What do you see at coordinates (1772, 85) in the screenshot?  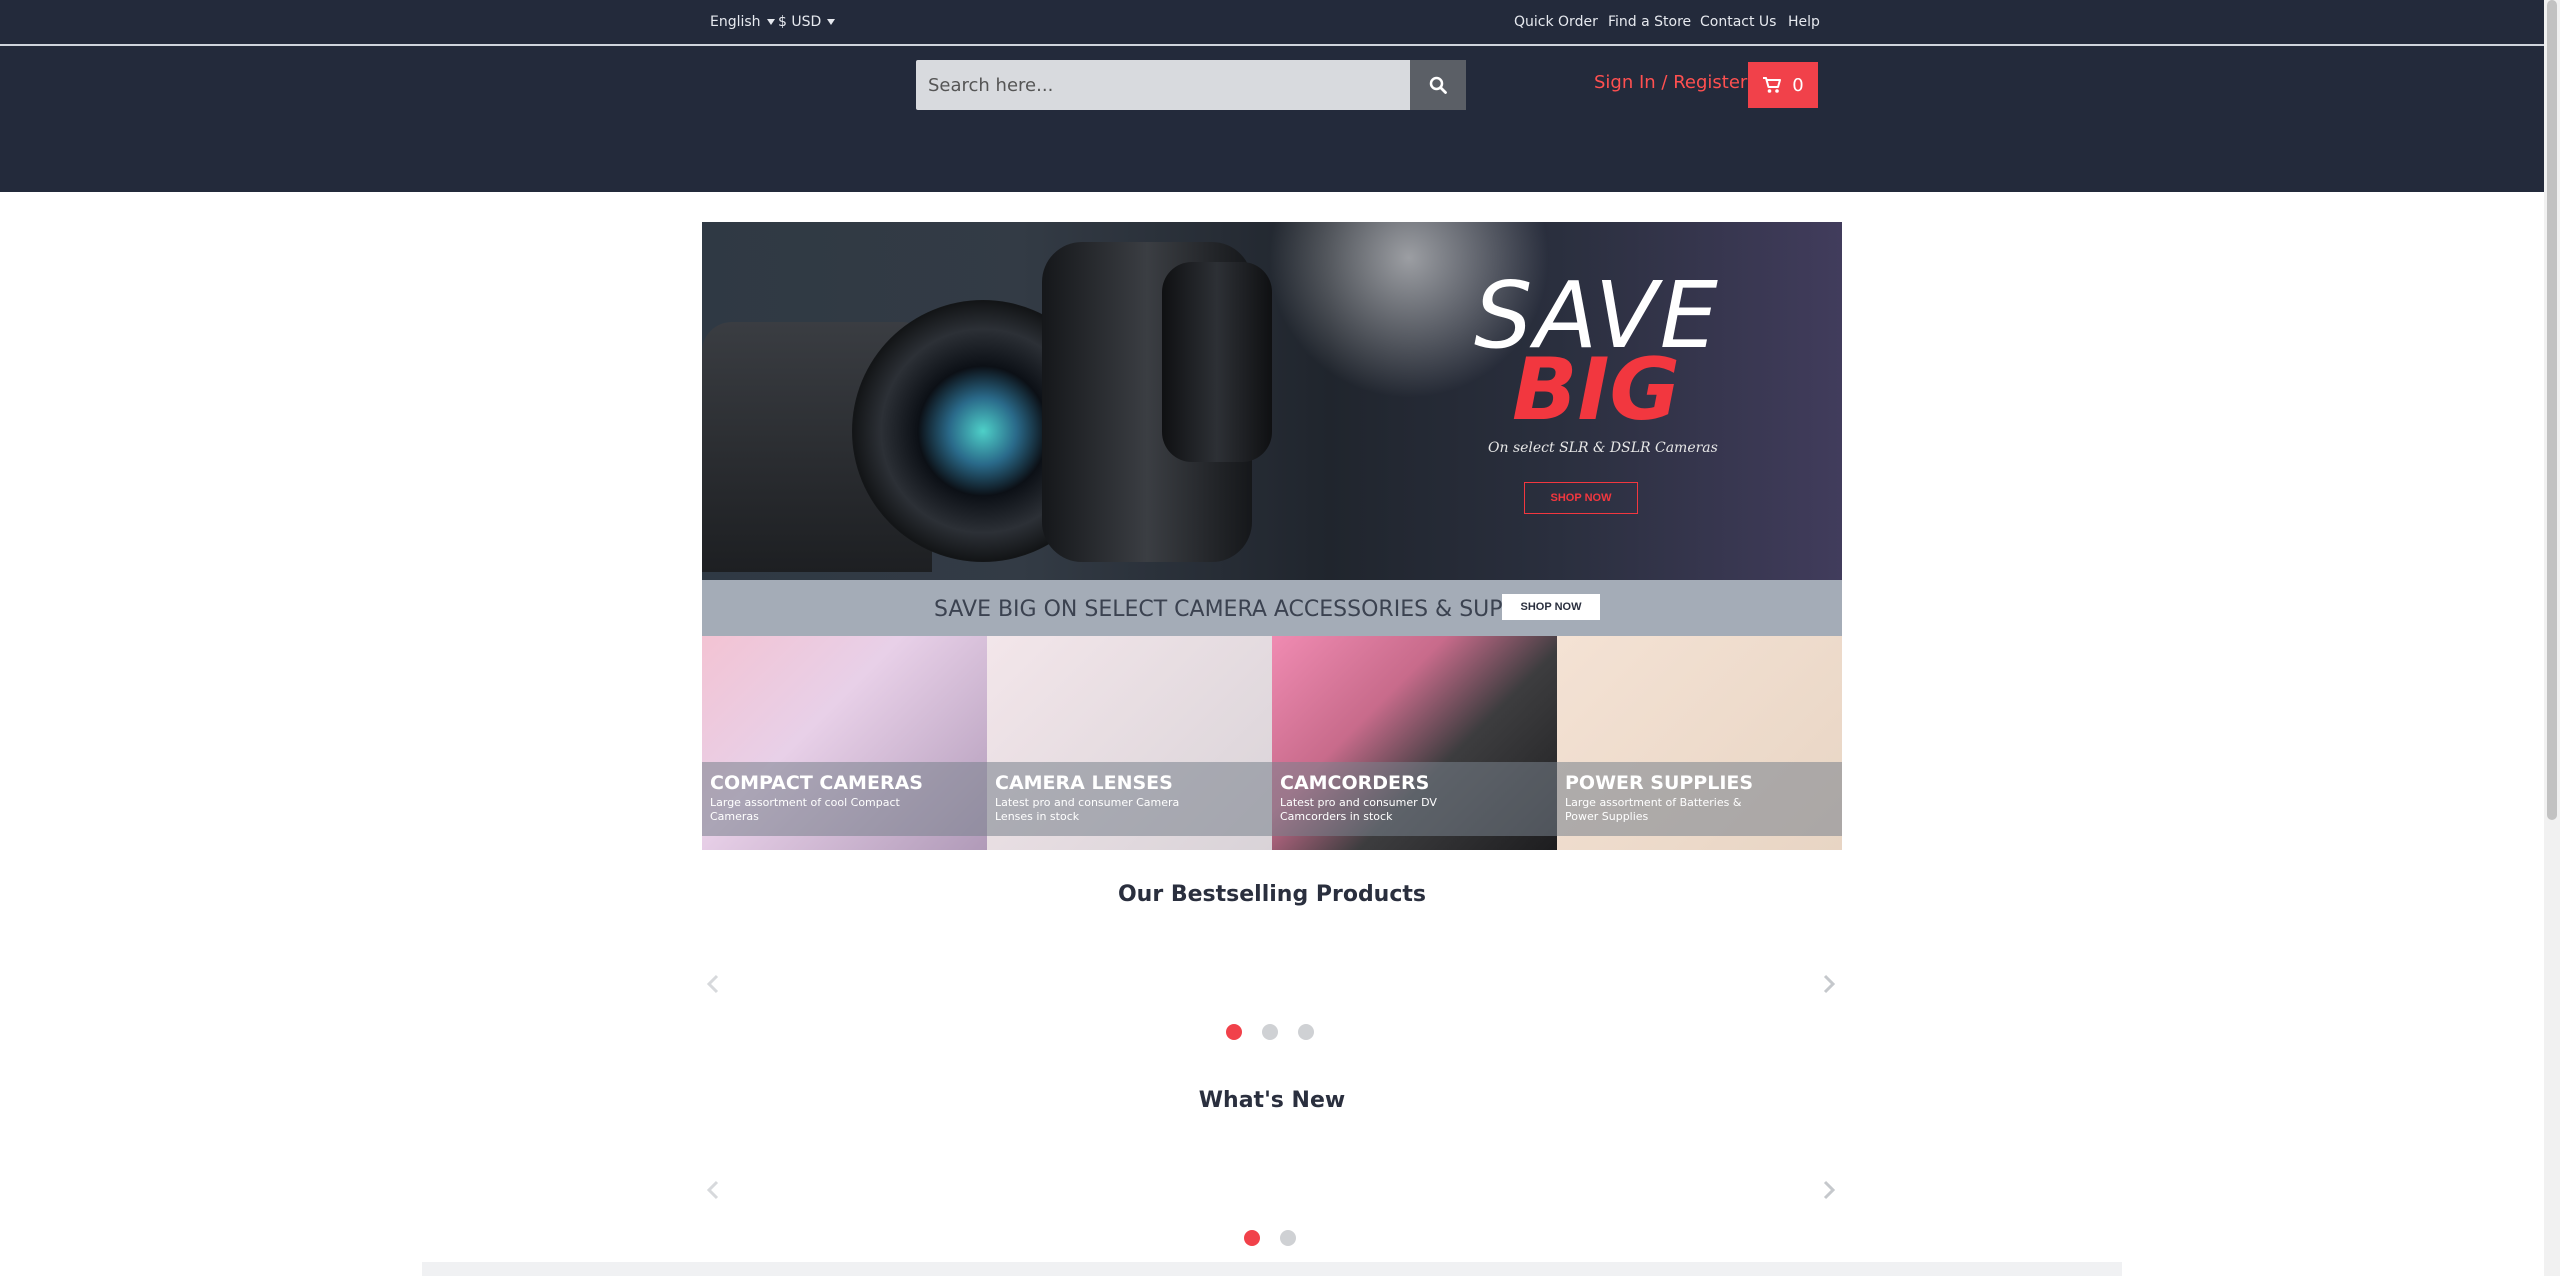 I see `cart-icon` at bounding box center [1772, 85].